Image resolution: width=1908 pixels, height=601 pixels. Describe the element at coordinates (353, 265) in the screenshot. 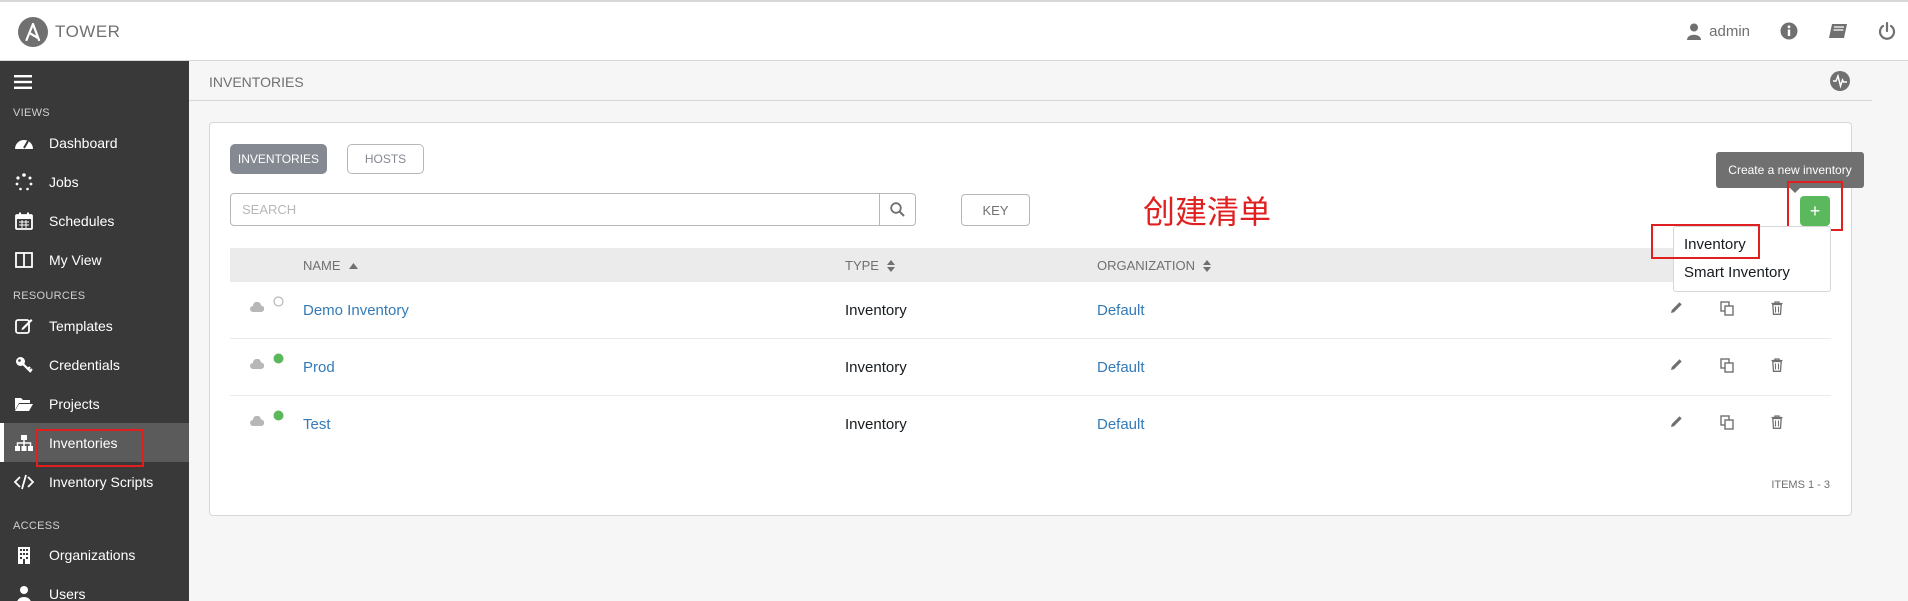

I see `sort-ascending-icon` at that location.